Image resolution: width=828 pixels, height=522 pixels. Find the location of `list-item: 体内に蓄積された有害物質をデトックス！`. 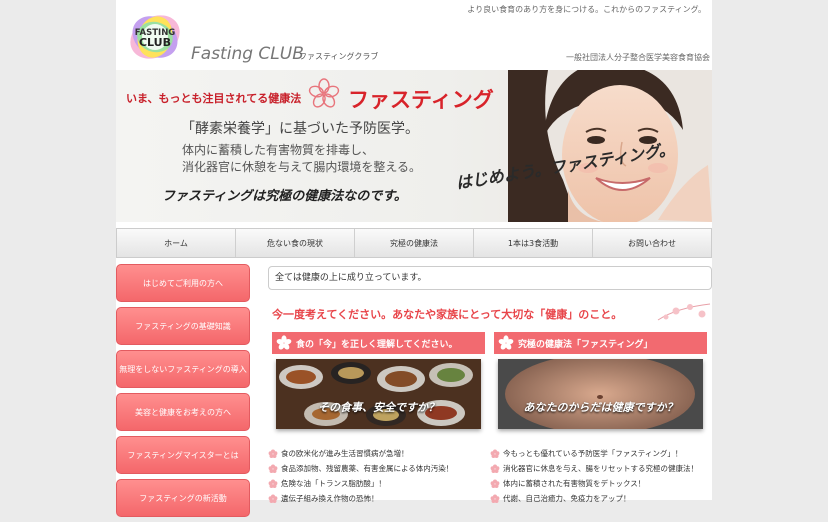

list-item: 体内に蓄積された有害物質をデトックス！ is located at coordinates (600, 483).